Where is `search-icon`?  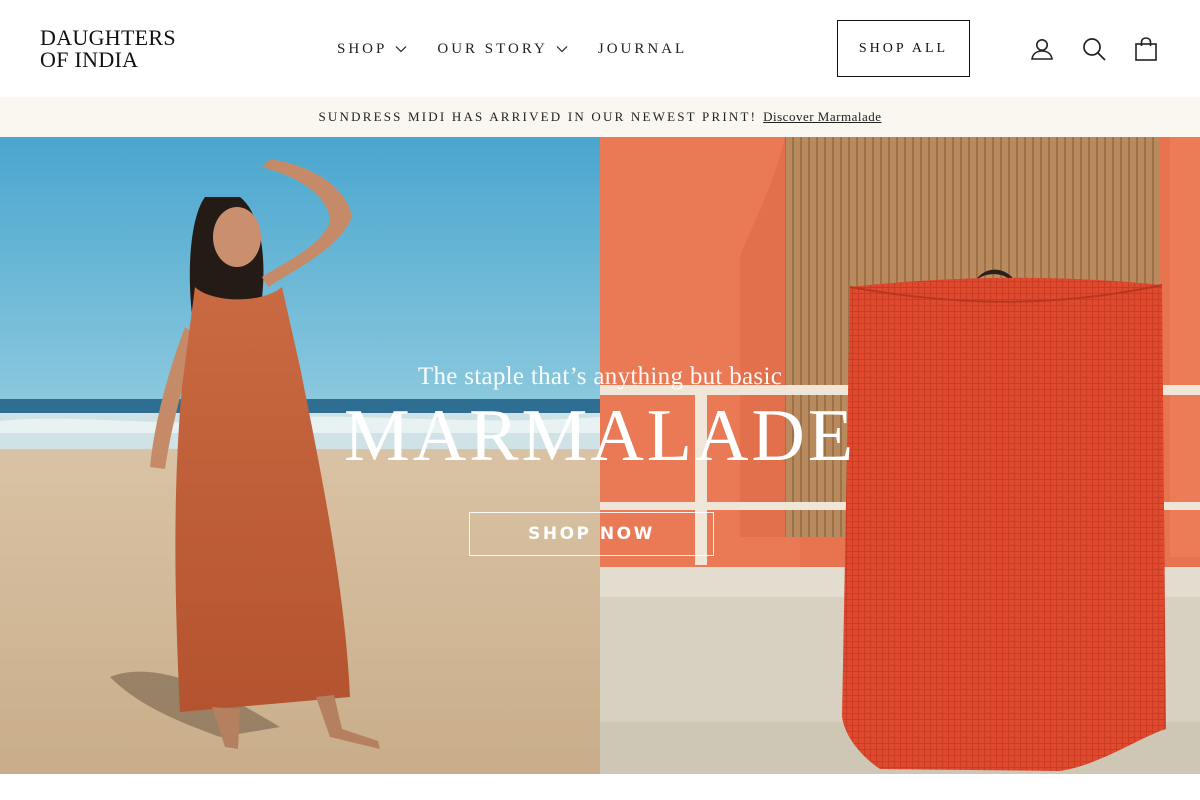 search-icon is located at coordinates (1094, 49).